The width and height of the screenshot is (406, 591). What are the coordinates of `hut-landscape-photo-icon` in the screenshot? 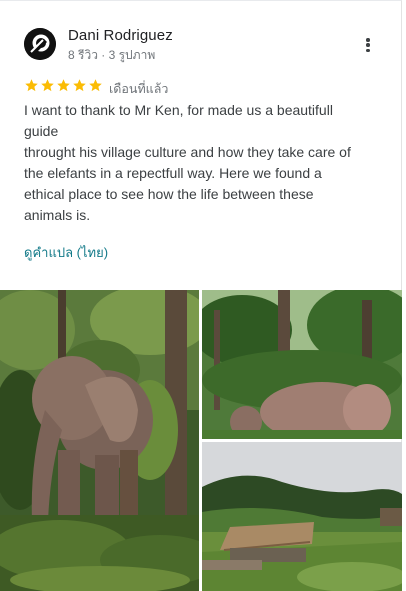 It's located at (302, 516).